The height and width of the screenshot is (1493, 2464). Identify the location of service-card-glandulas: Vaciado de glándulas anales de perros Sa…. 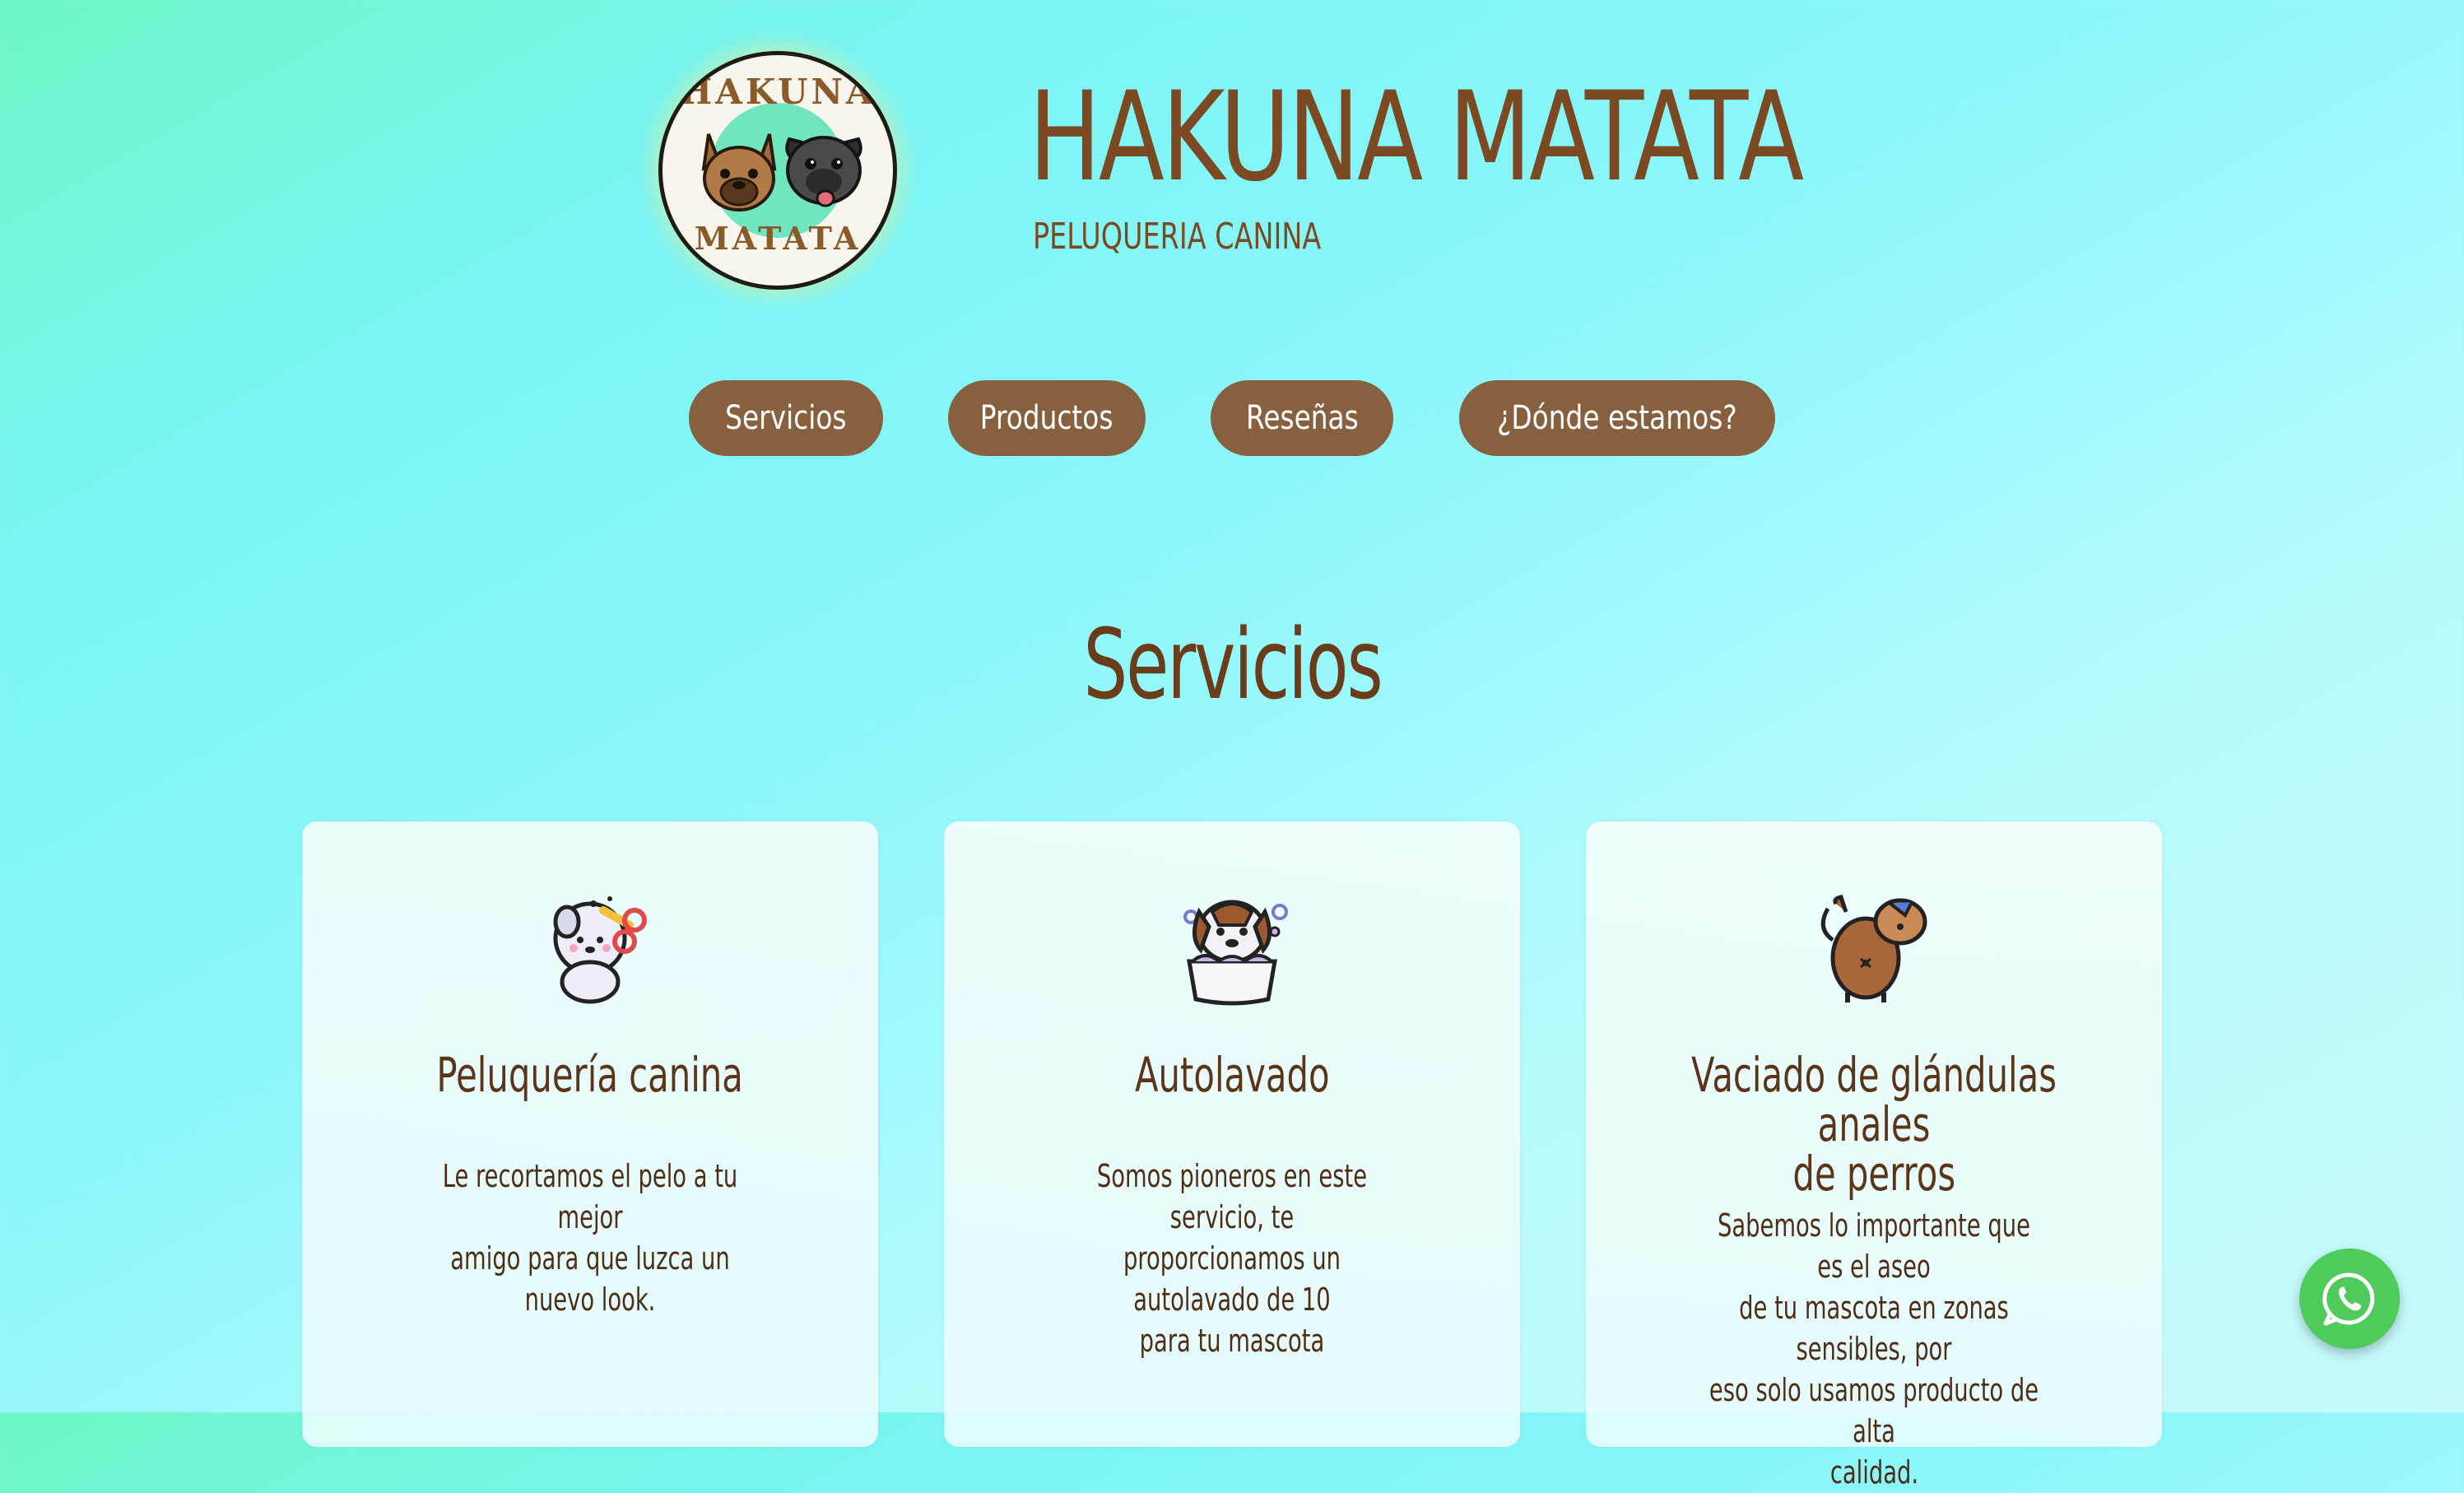
(1874, 1156).